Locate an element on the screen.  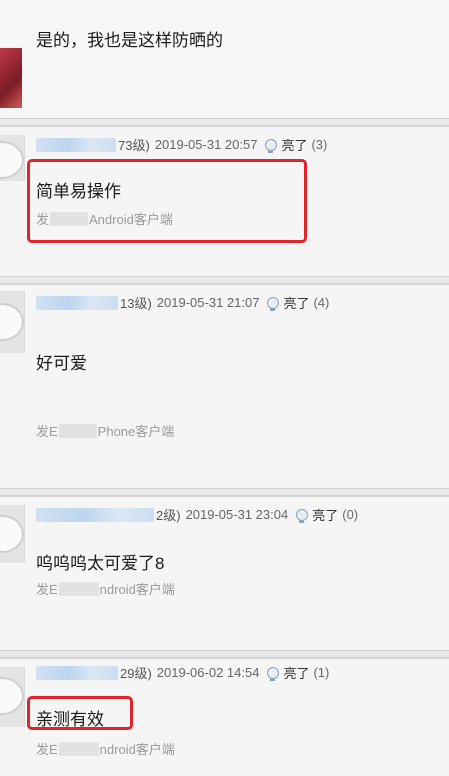
comment-text: 好可爱 is located at coordinates (61, 363).